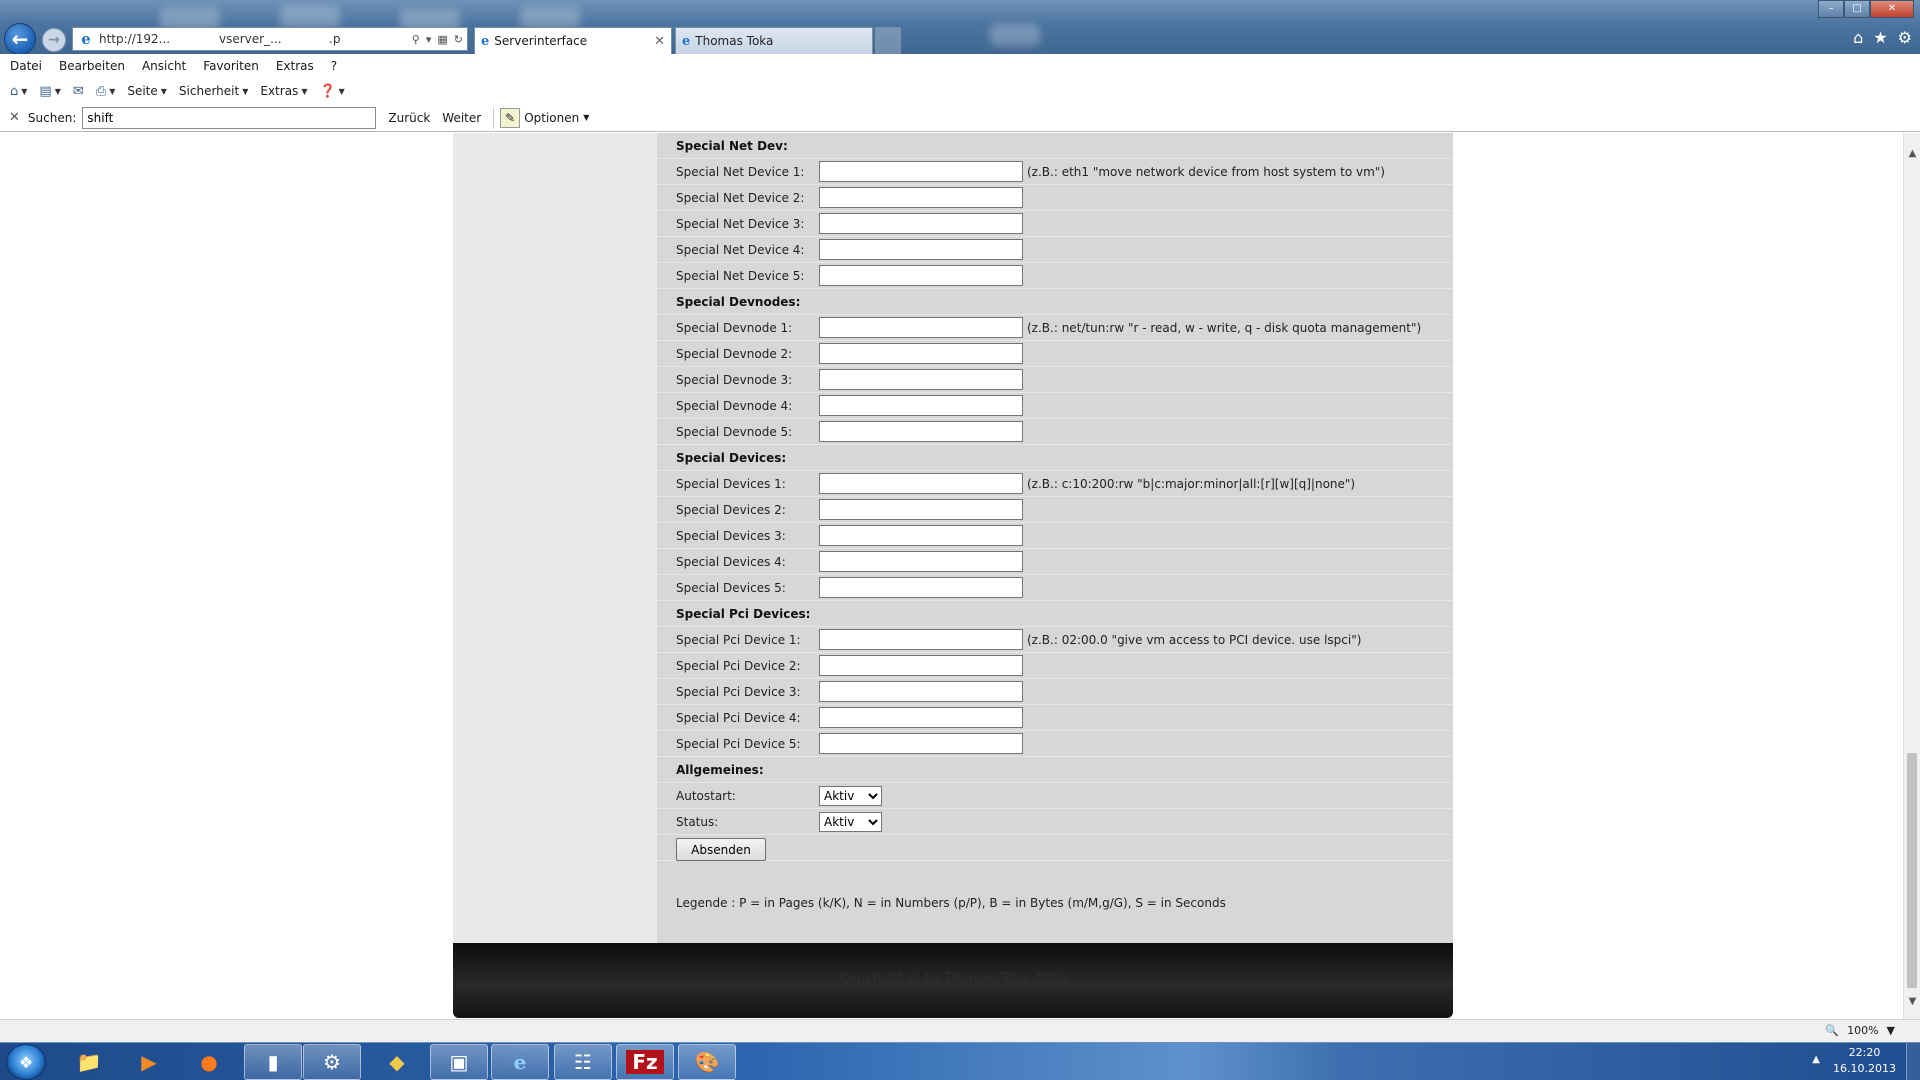  Describe the element at coordinates (1816, 1059) in the screenshot. I see `tray-expand-icon: ▲` at that location.